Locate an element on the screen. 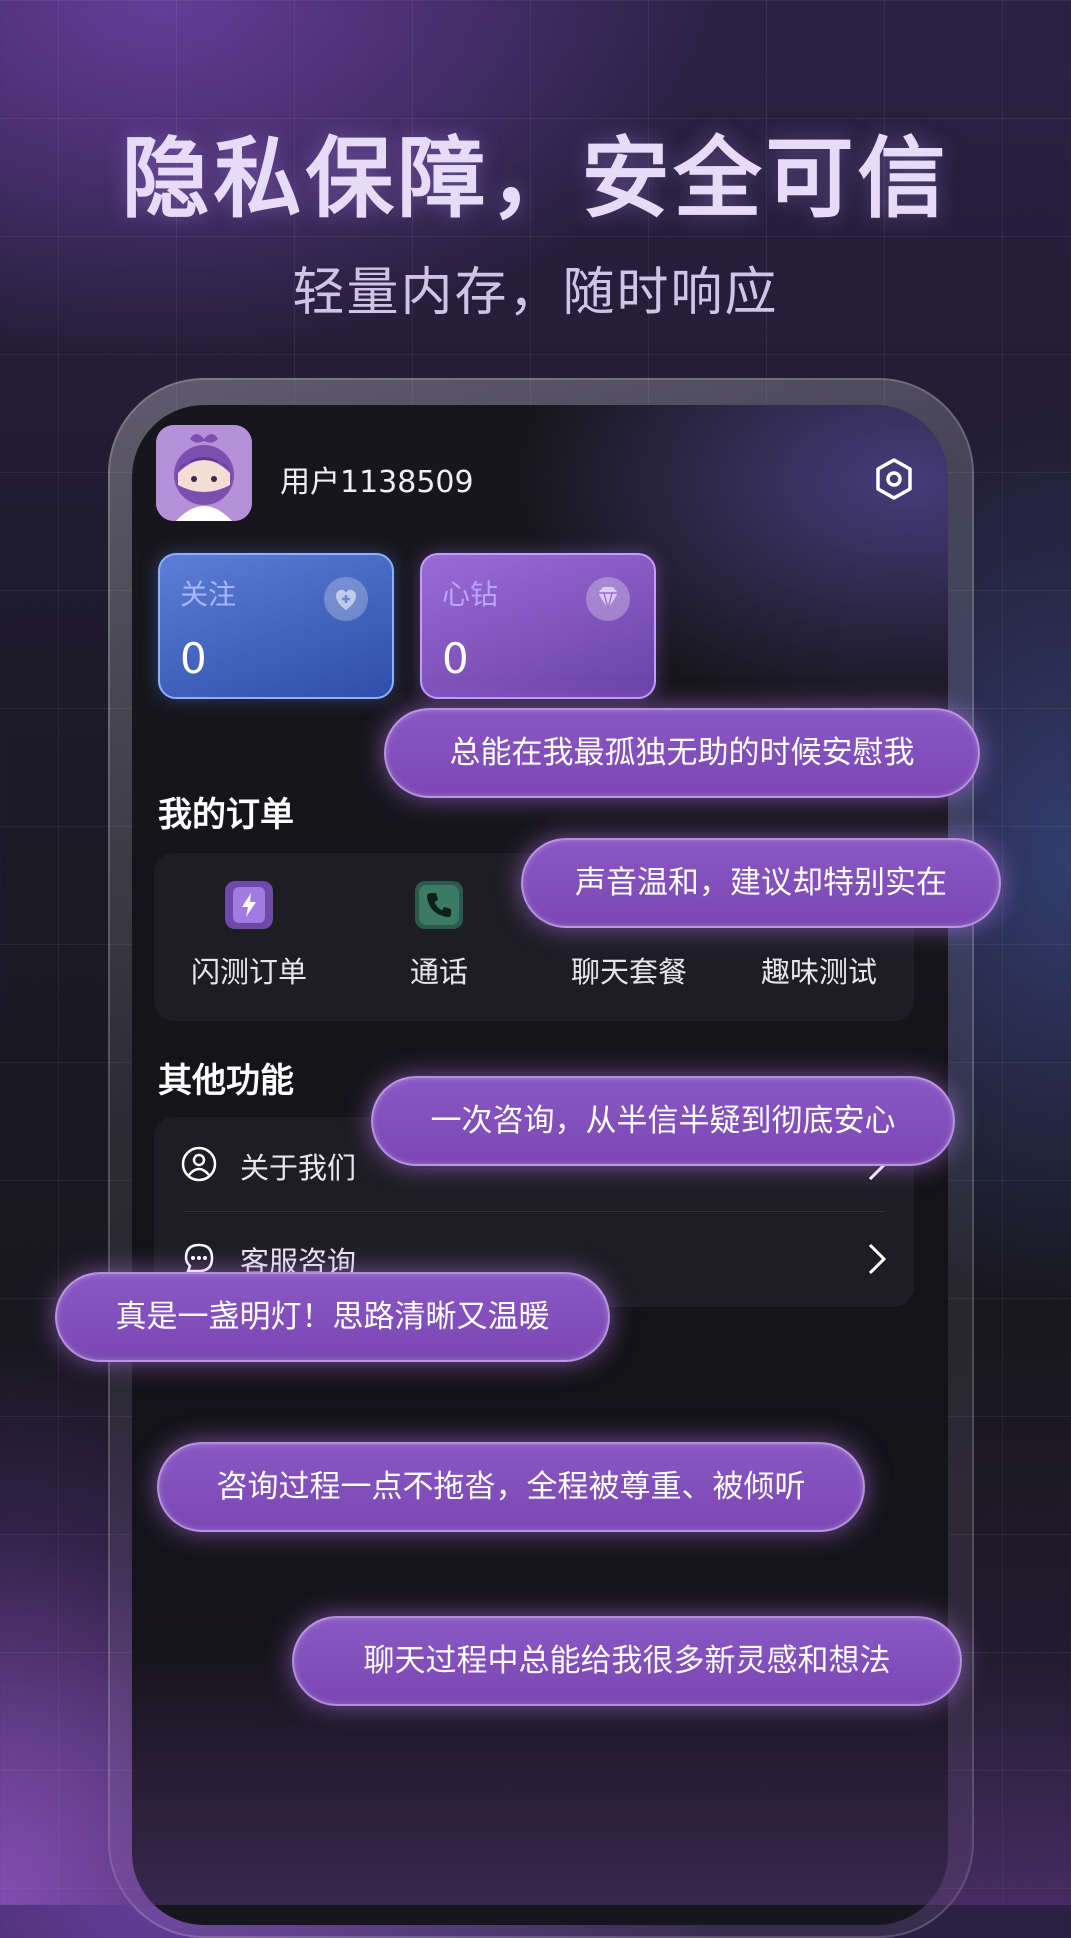 The image size is (1071, 1938). phone-icon is located at coordinates (439, 905).